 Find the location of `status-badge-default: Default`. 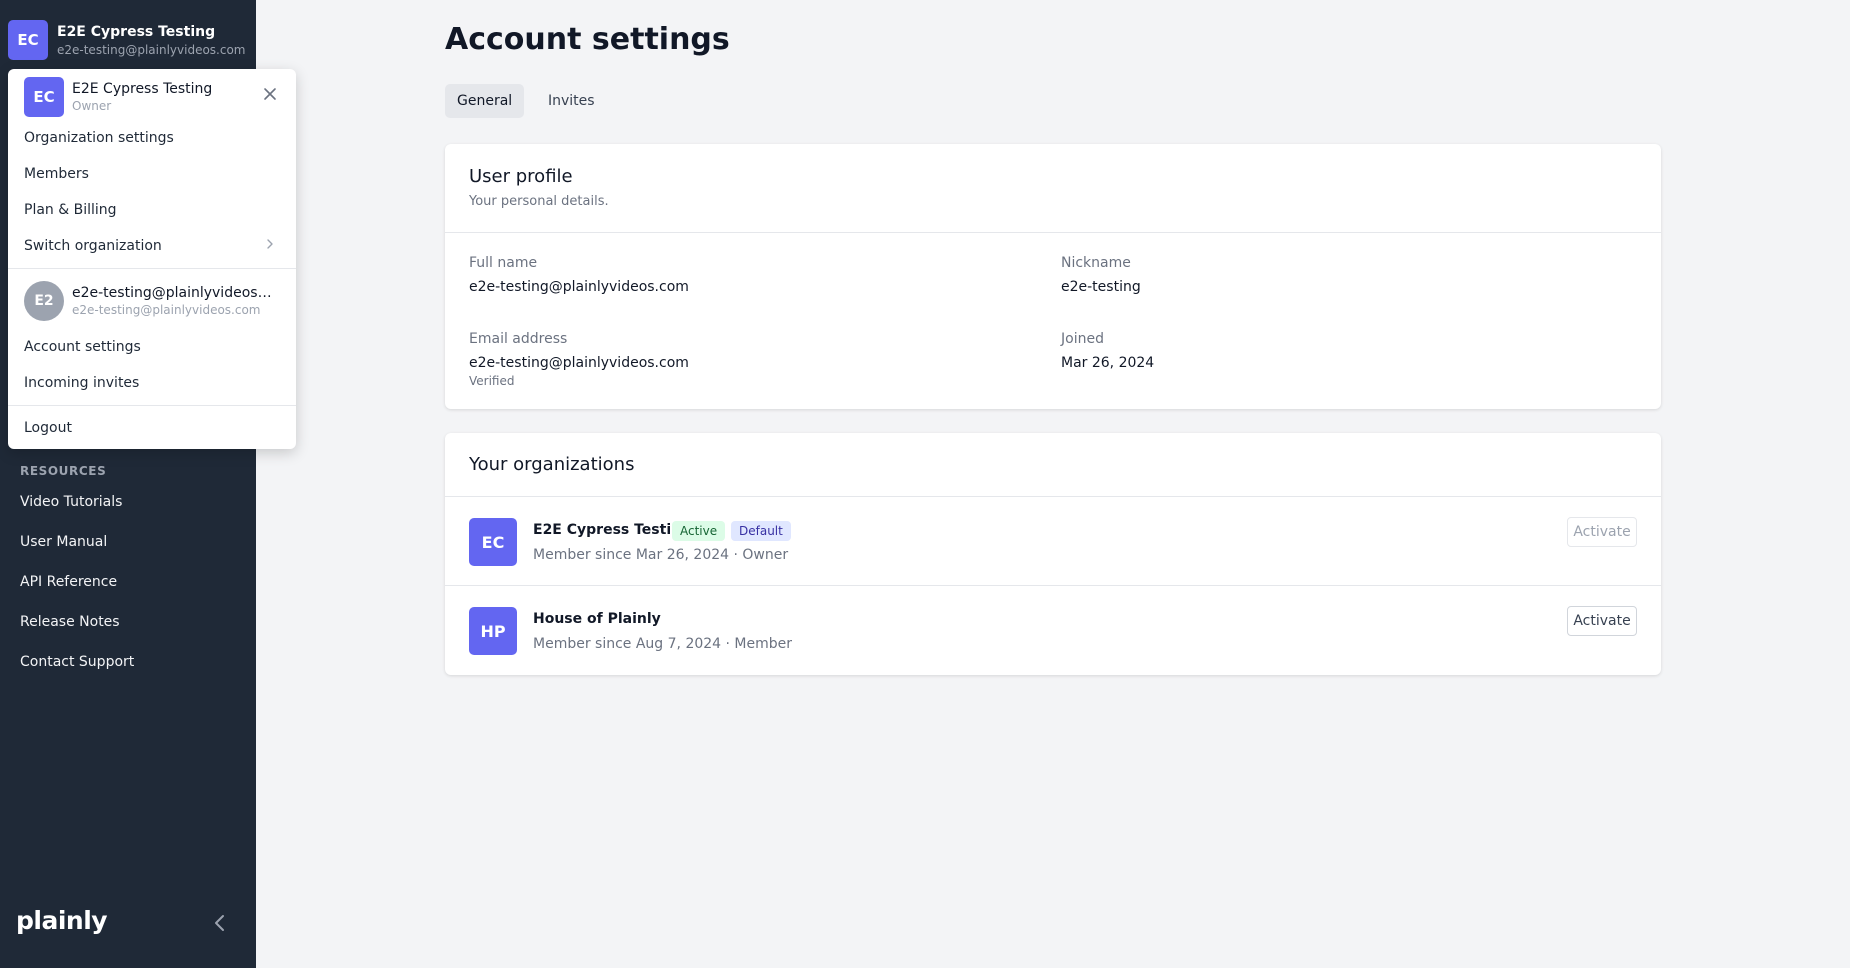

status-badge-default: Default is located at coordinates (761, 531).